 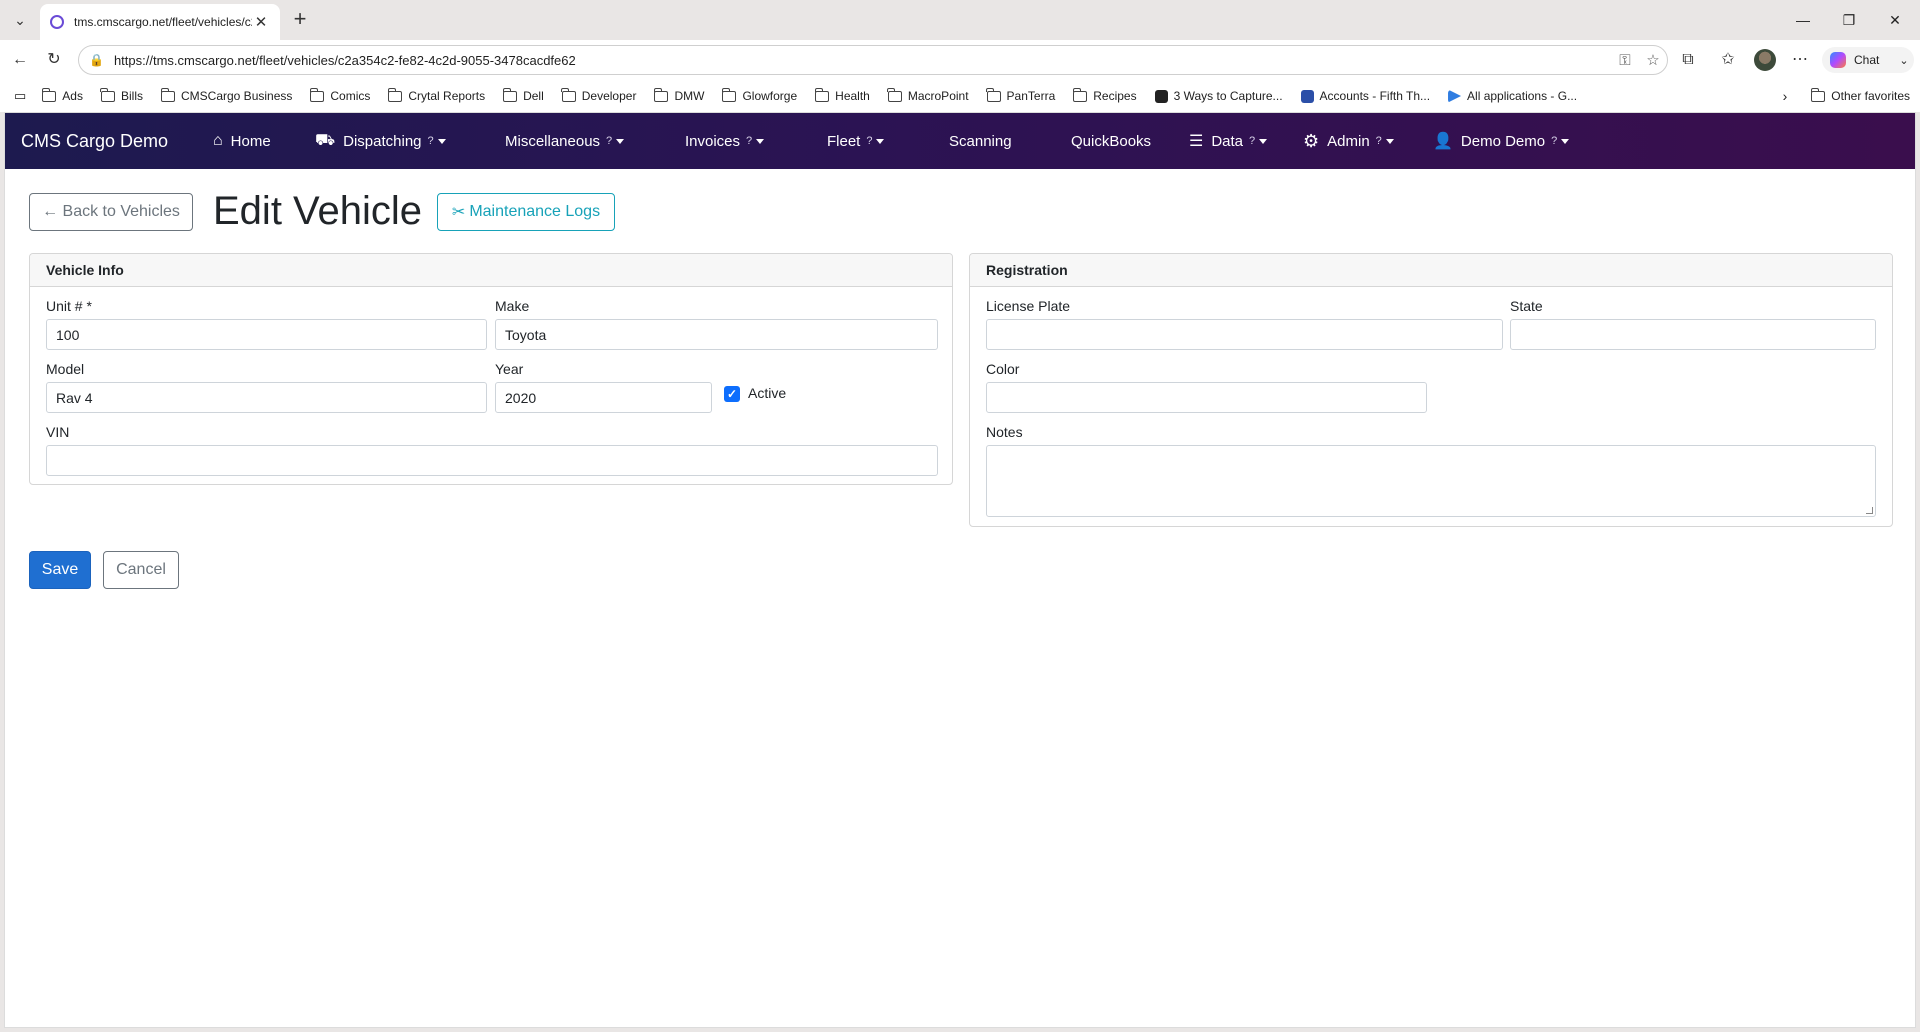 What do you see at coordinates (117, 141) in the screenshot?
I see `brand-link: CMS Cargo Demo` at bounding box center [117, 141].